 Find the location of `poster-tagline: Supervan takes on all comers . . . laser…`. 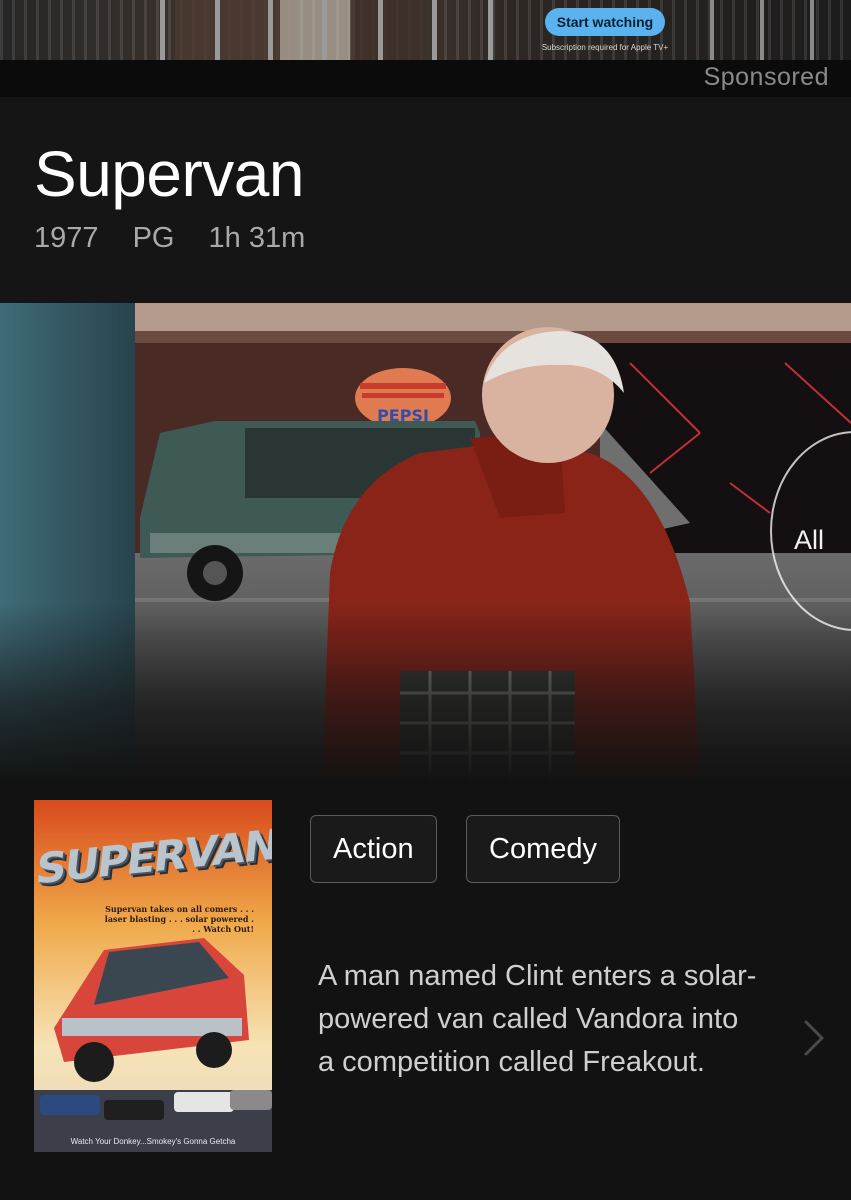

poster-tagline: Supervan takes on all comers . . . laser… is located at coordinates (179, 919).